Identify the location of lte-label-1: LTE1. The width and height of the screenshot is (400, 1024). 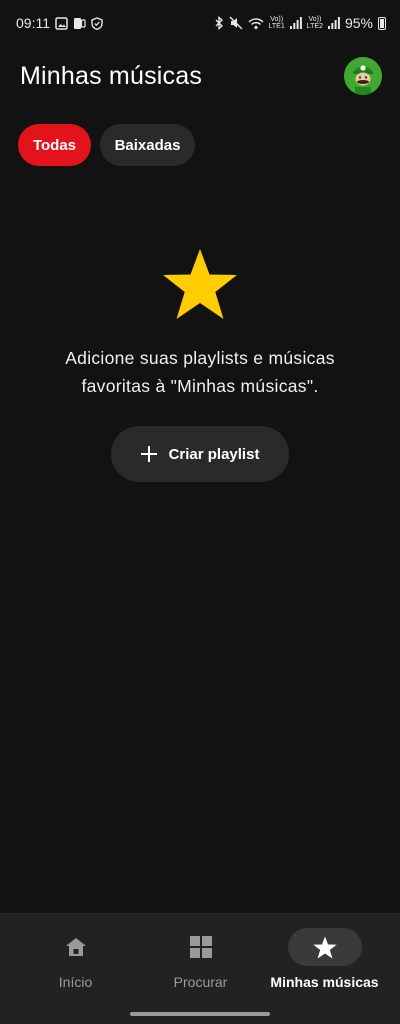
(276, 26).